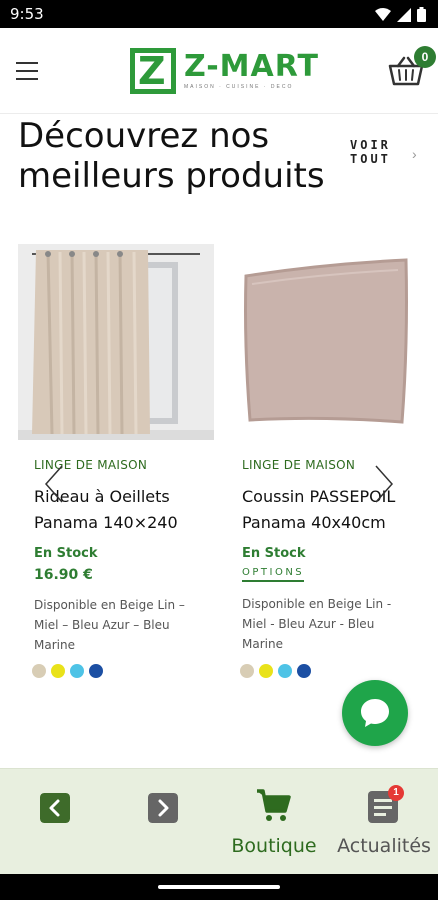  I want to click on logo-name: Z-MART, so click(251, 66).